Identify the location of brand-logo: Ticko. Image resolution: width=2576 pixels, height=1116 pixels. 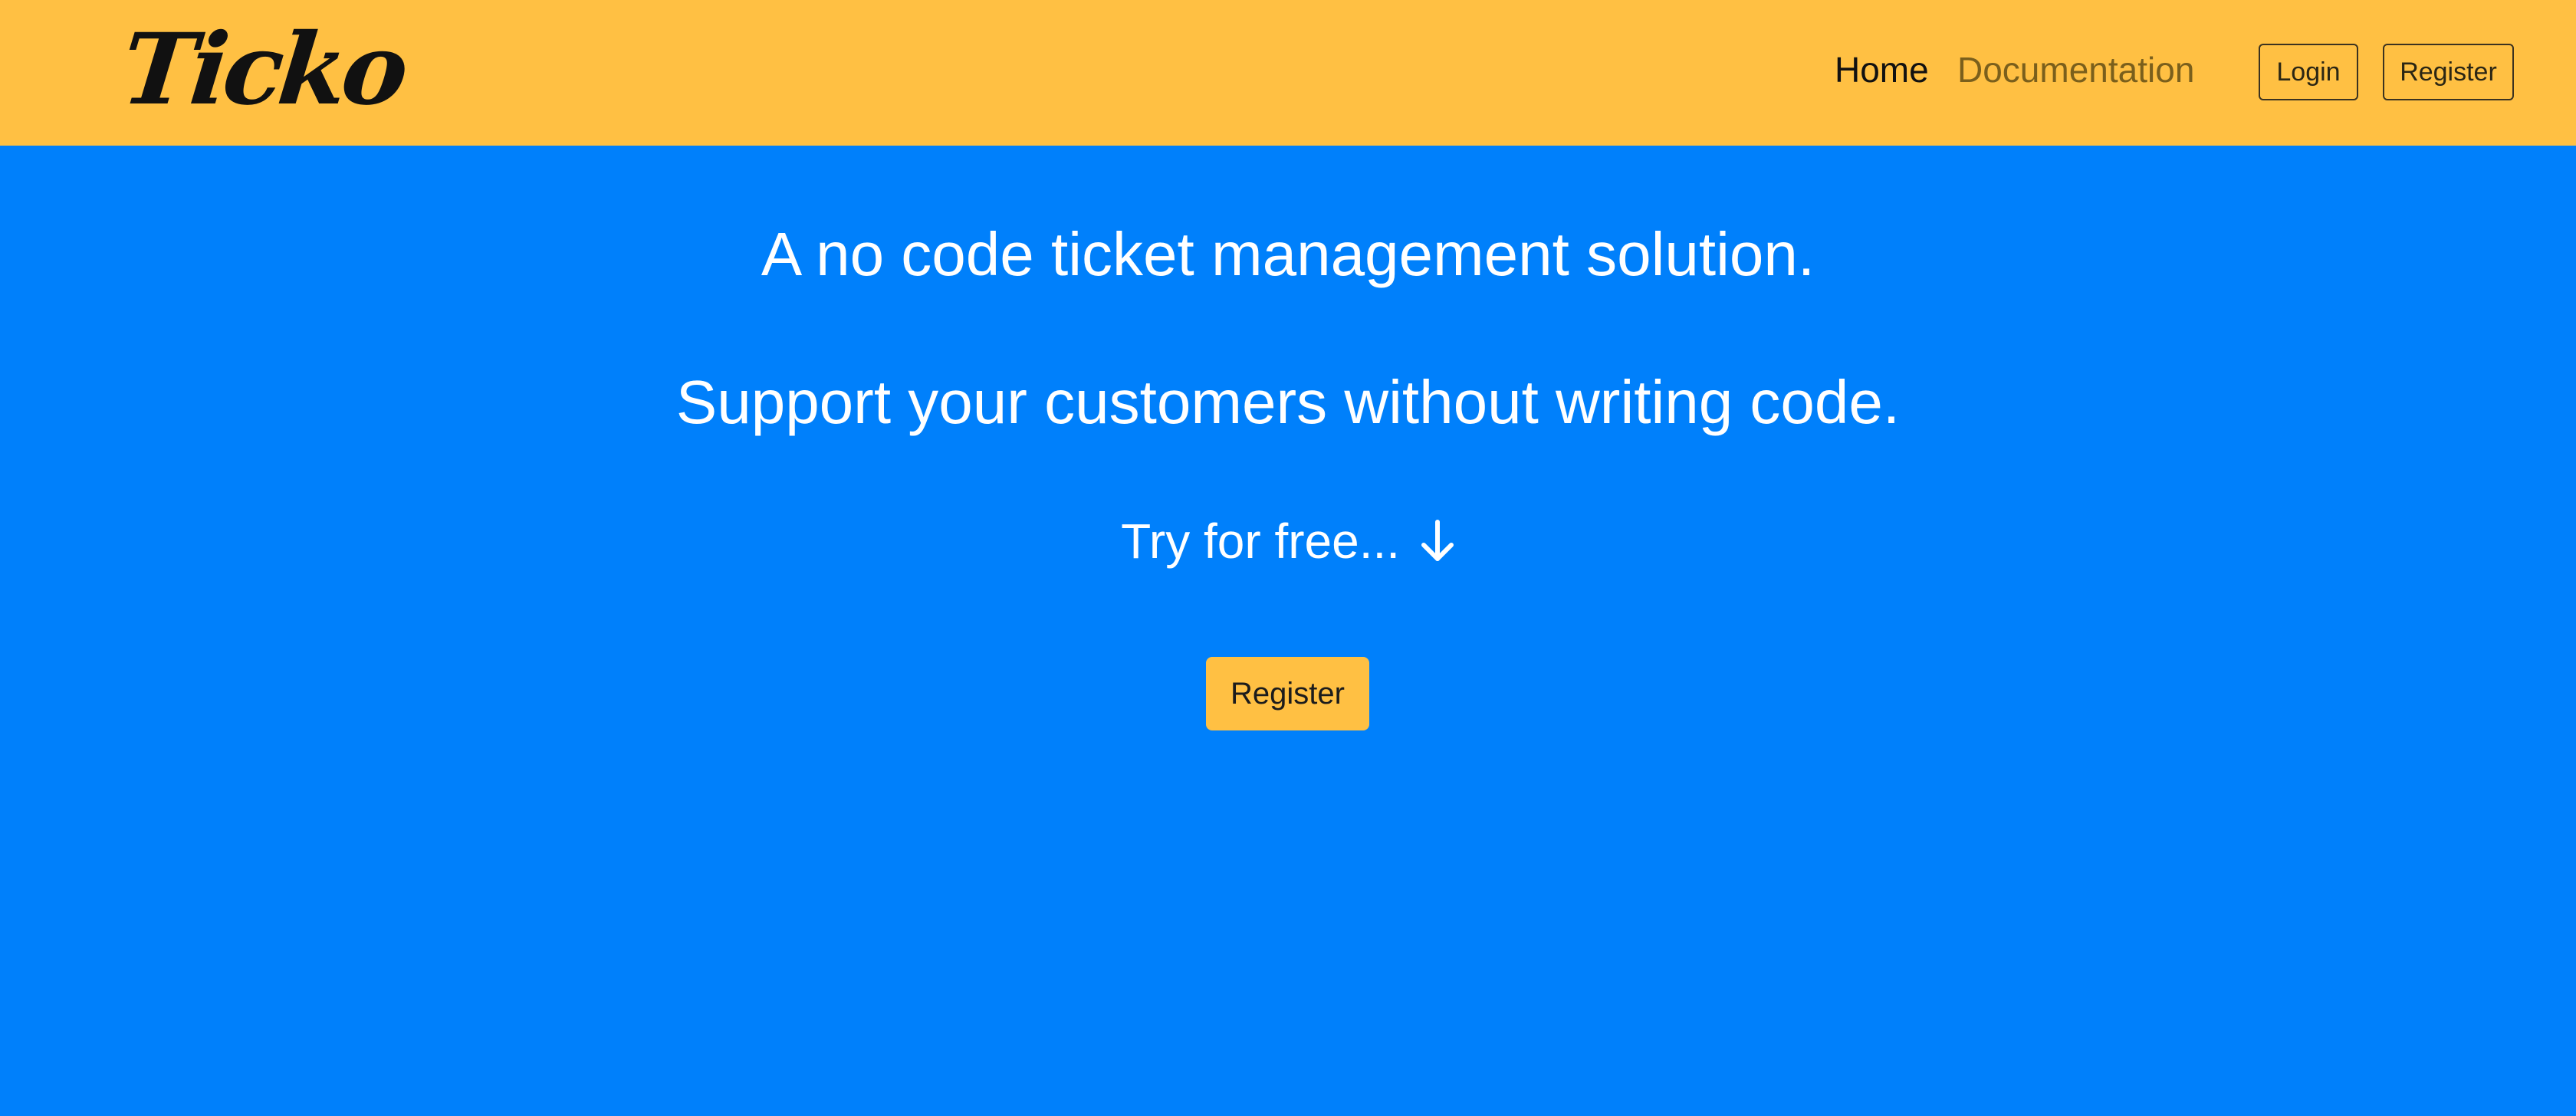
(263, 70).